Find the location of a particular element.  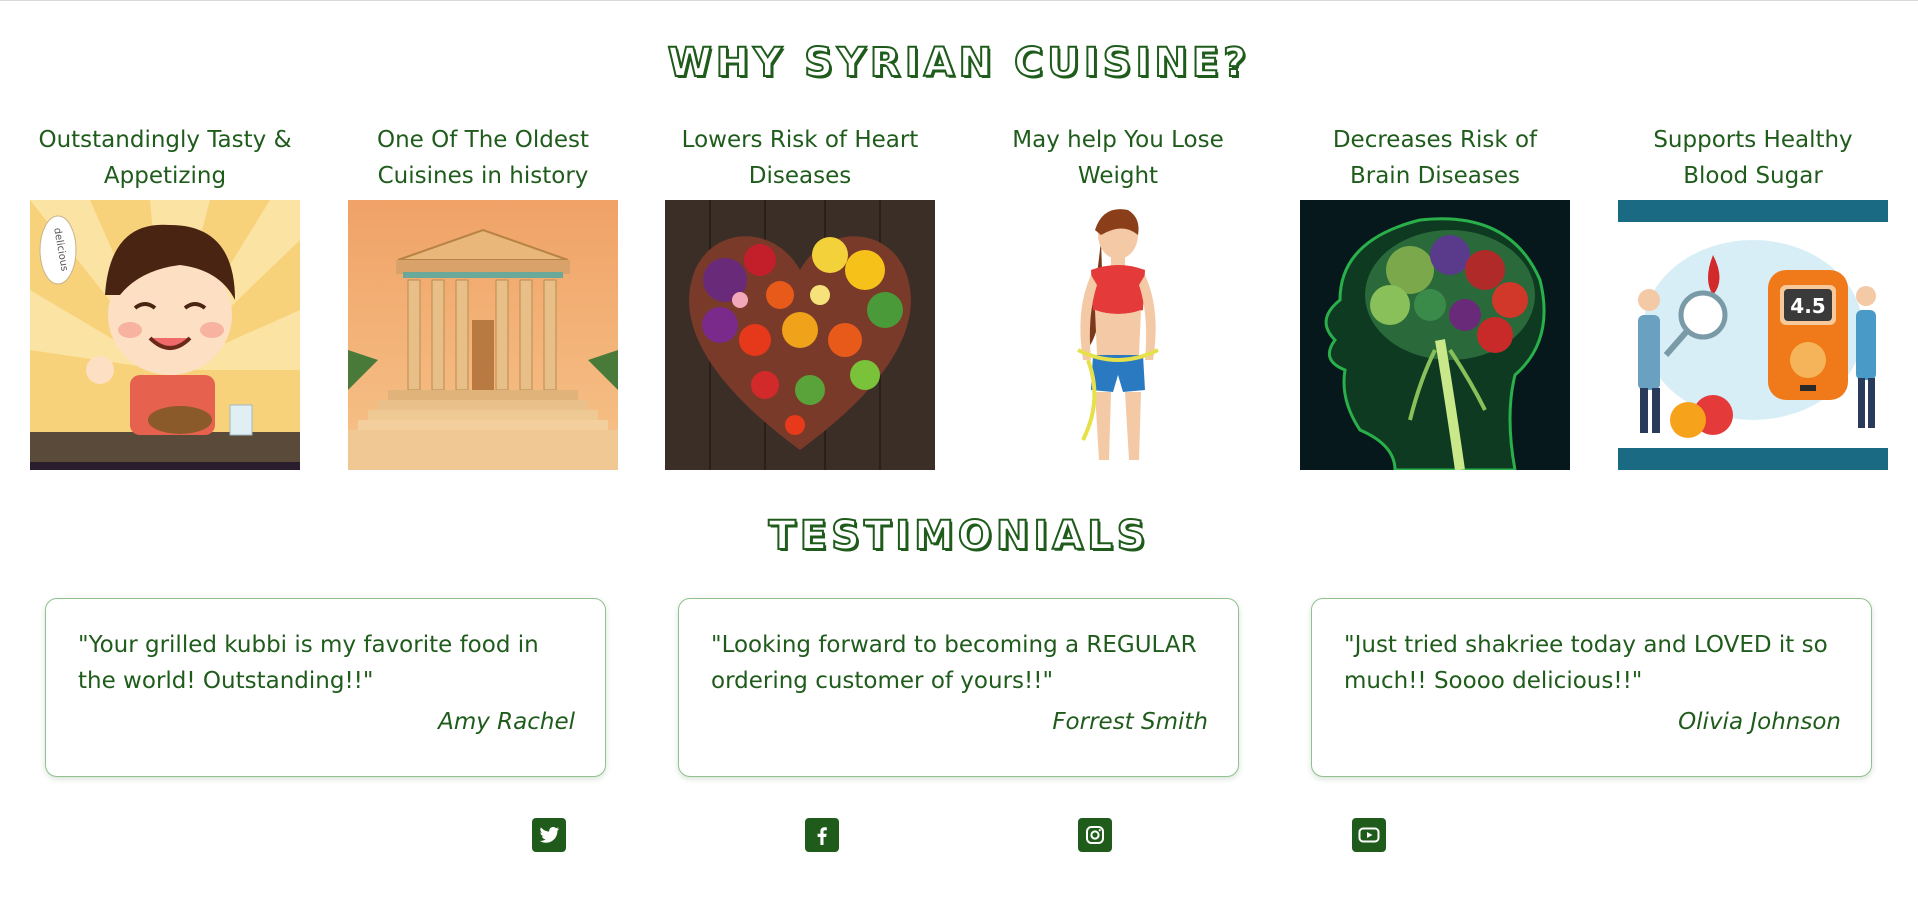

glucose-reading: 4.5 is located at coordinates (1807, 306).